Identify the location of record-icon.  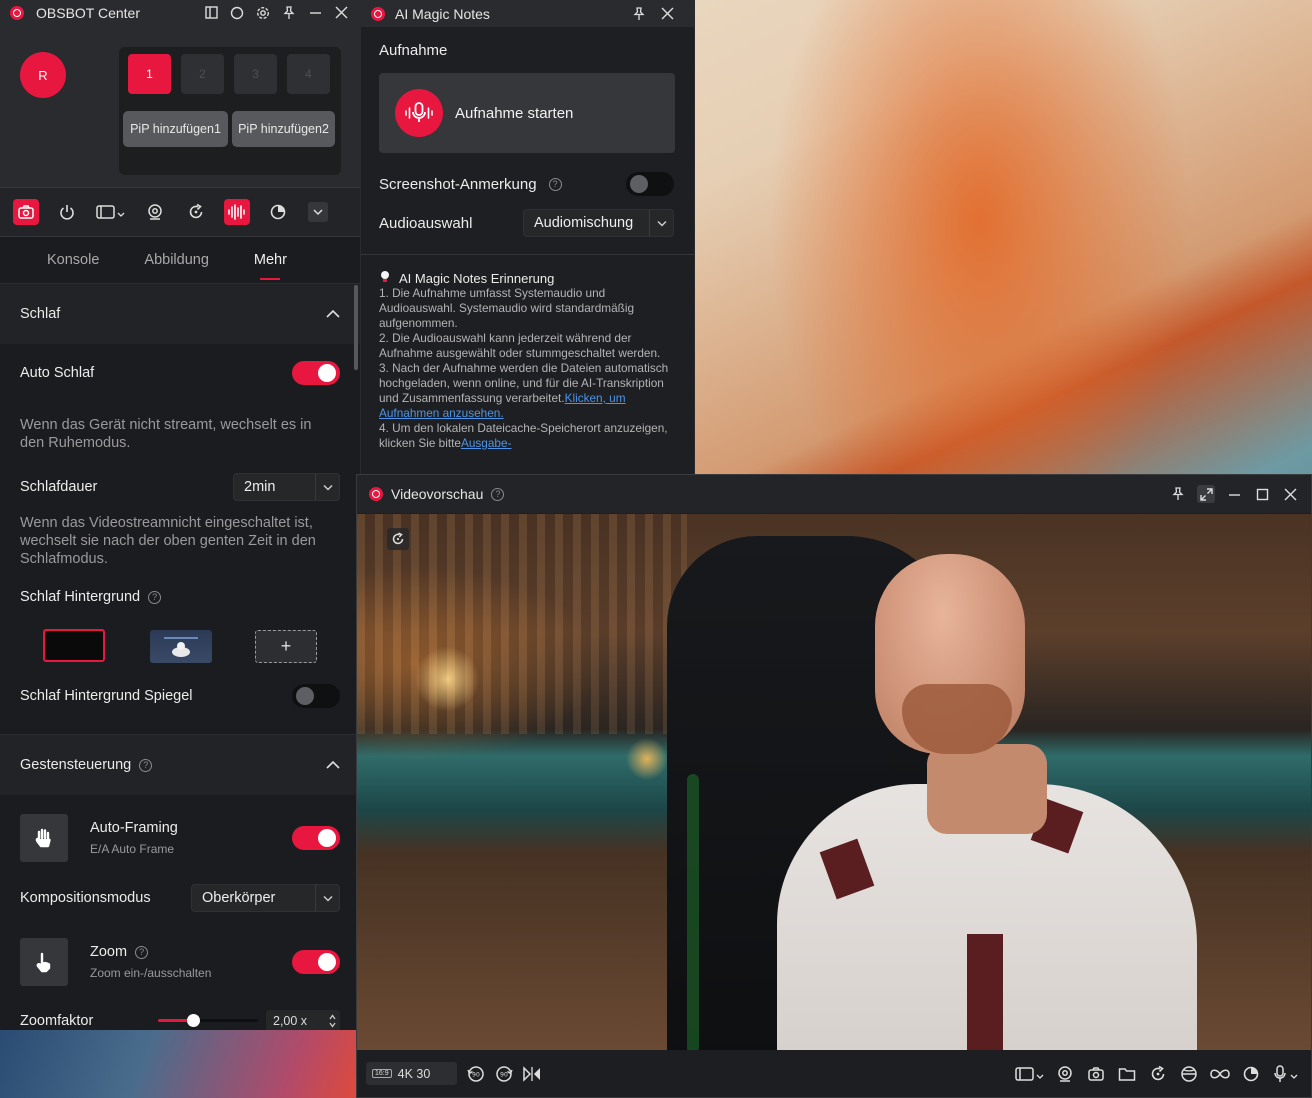
(237, 13).